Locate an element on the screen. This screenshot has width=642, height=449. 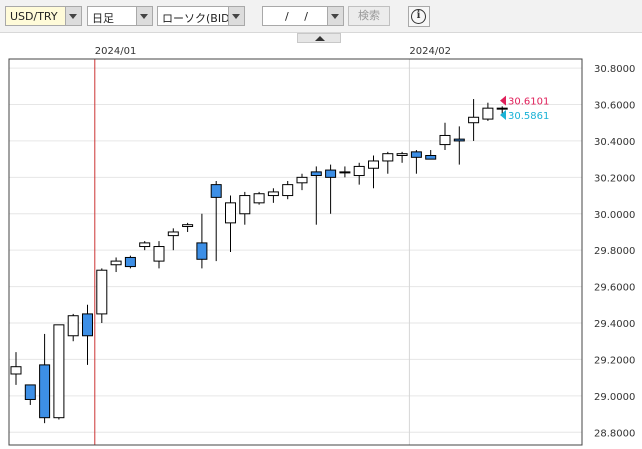
y-tick-label: 30.6000 is located at coordinates (614, 106).